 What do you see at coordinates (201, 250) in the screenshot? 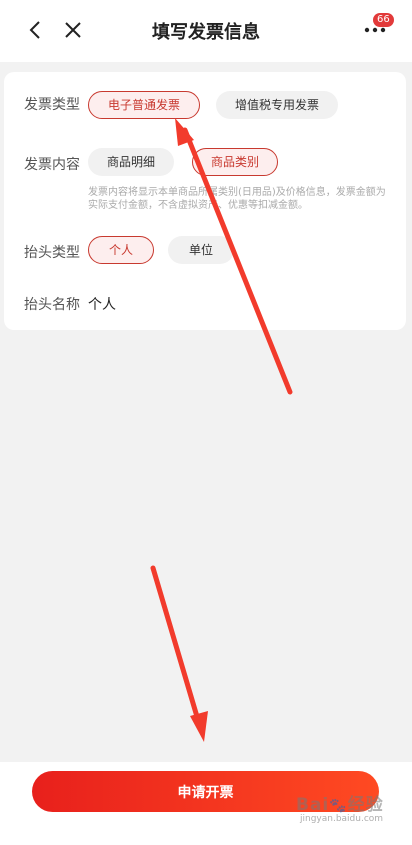
I see `title-type-option-company: 单位` at bounding box center [201, 250].